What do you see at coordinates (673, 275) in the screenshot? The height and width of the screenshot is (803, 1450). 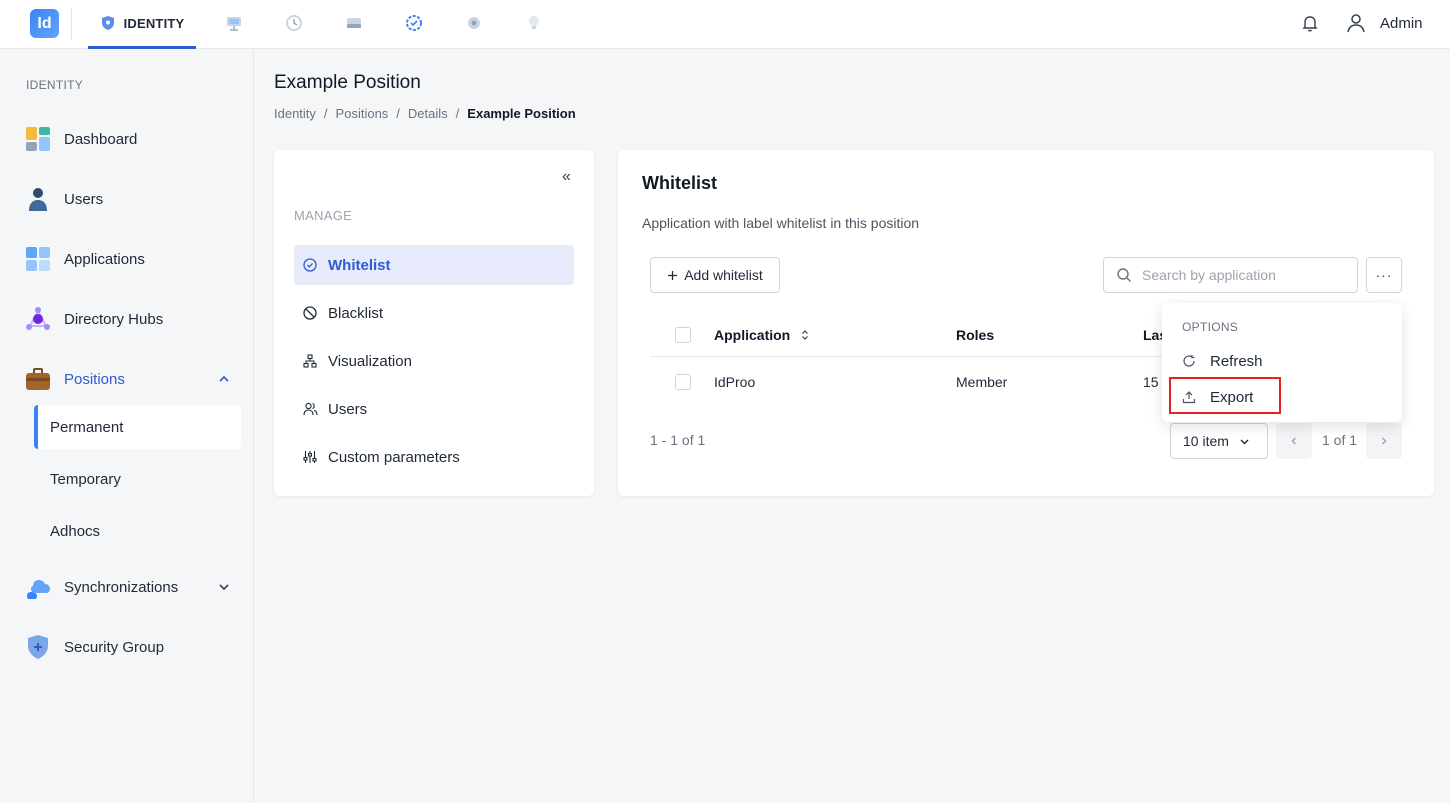 I see `plus-icon` at bounding box center [673, 275].